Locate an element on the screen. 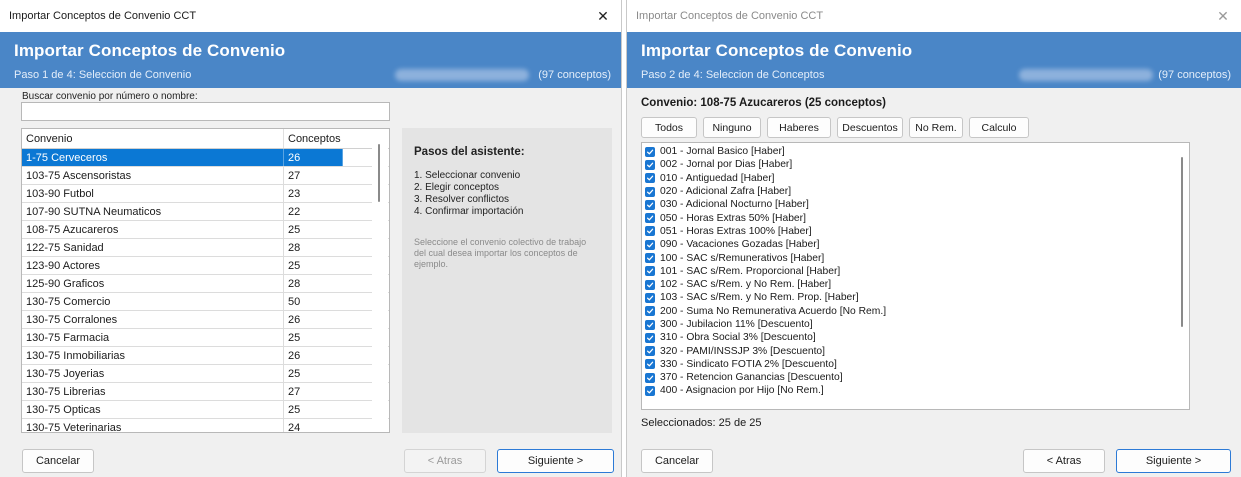  concept-item: 002 - Jornal por Dias [Haber] is located at coordinates (915, 164).